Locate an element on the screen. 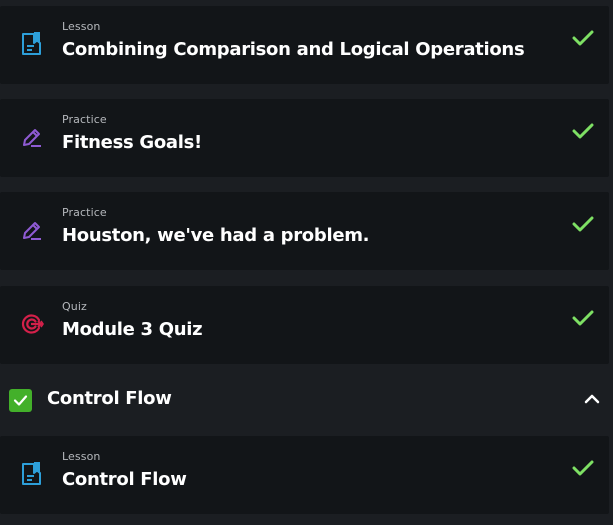  quiz-item: Quiz Module 3 Quiz is located at coordinates (304, 325).